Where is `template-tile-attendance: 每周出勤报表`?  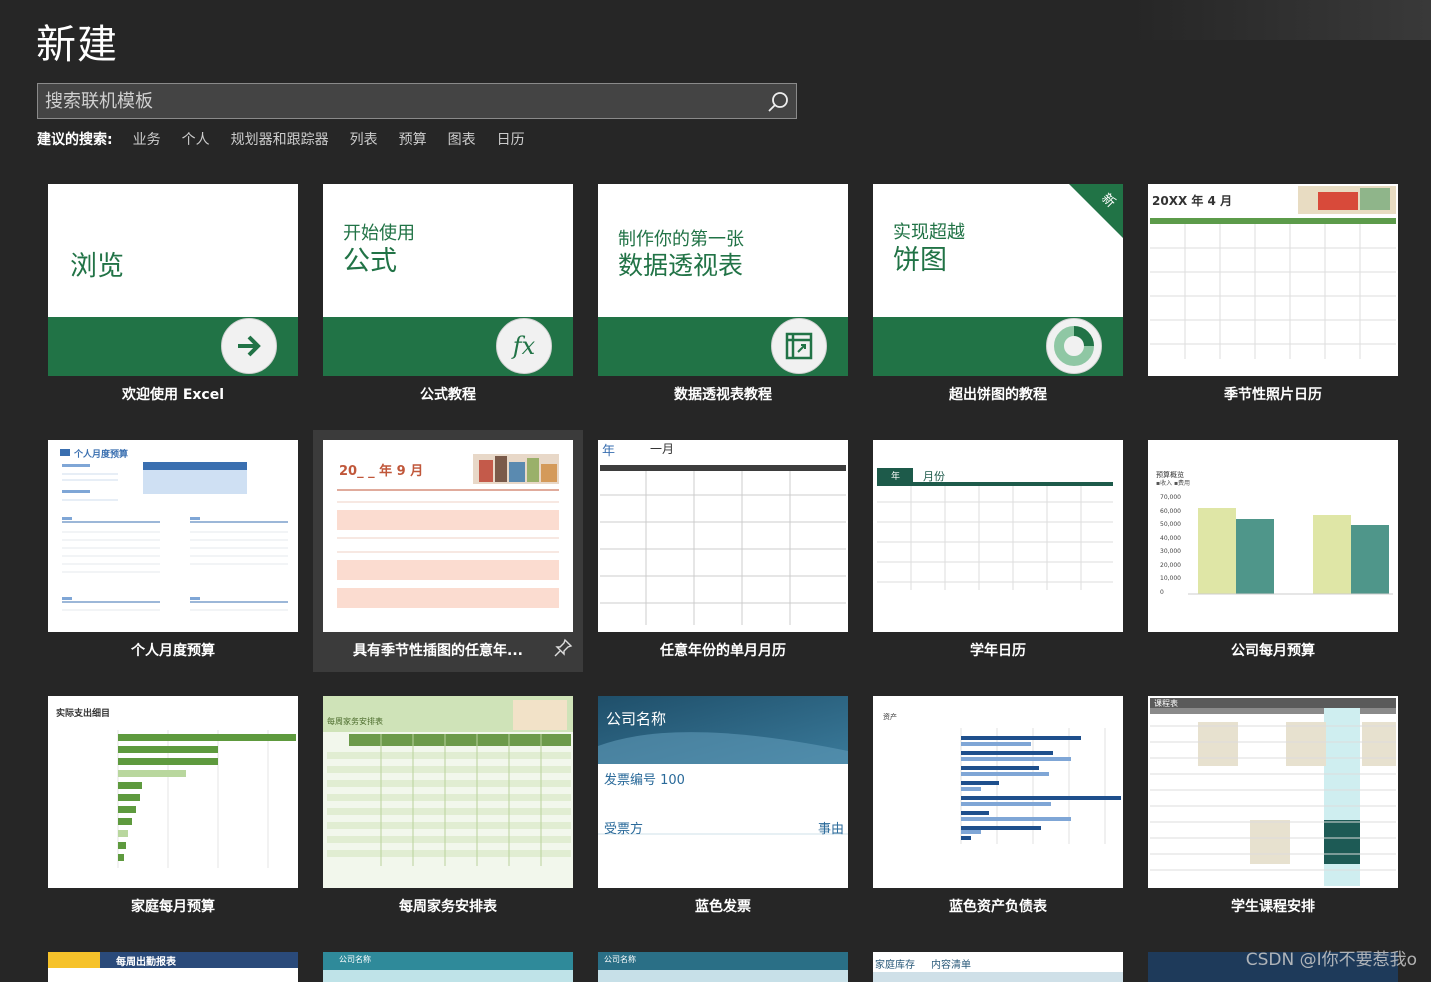 template-tile-attendance: 每周出勤报表 is located at coordinates (173, 962).